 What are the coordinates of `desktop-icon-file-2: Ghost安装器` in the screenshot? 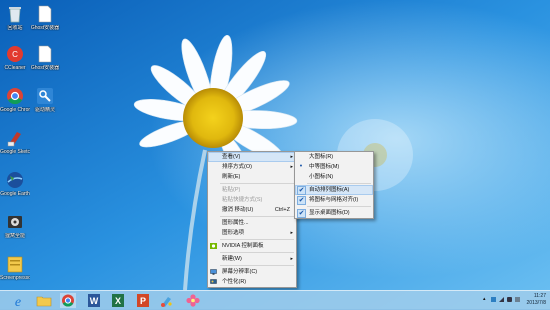 It's located at (45, 57).